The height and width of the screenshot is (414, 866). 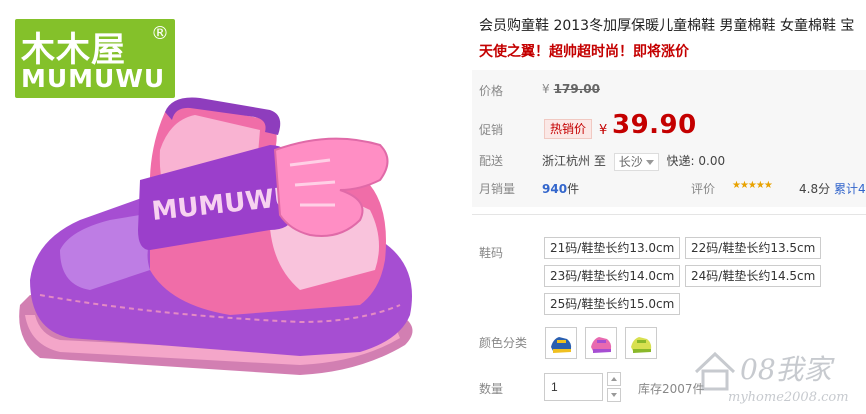 I want to click on shipping-info: 浙江杭州 至 长沙 快递: 0.00, so click(x=633, y=161).